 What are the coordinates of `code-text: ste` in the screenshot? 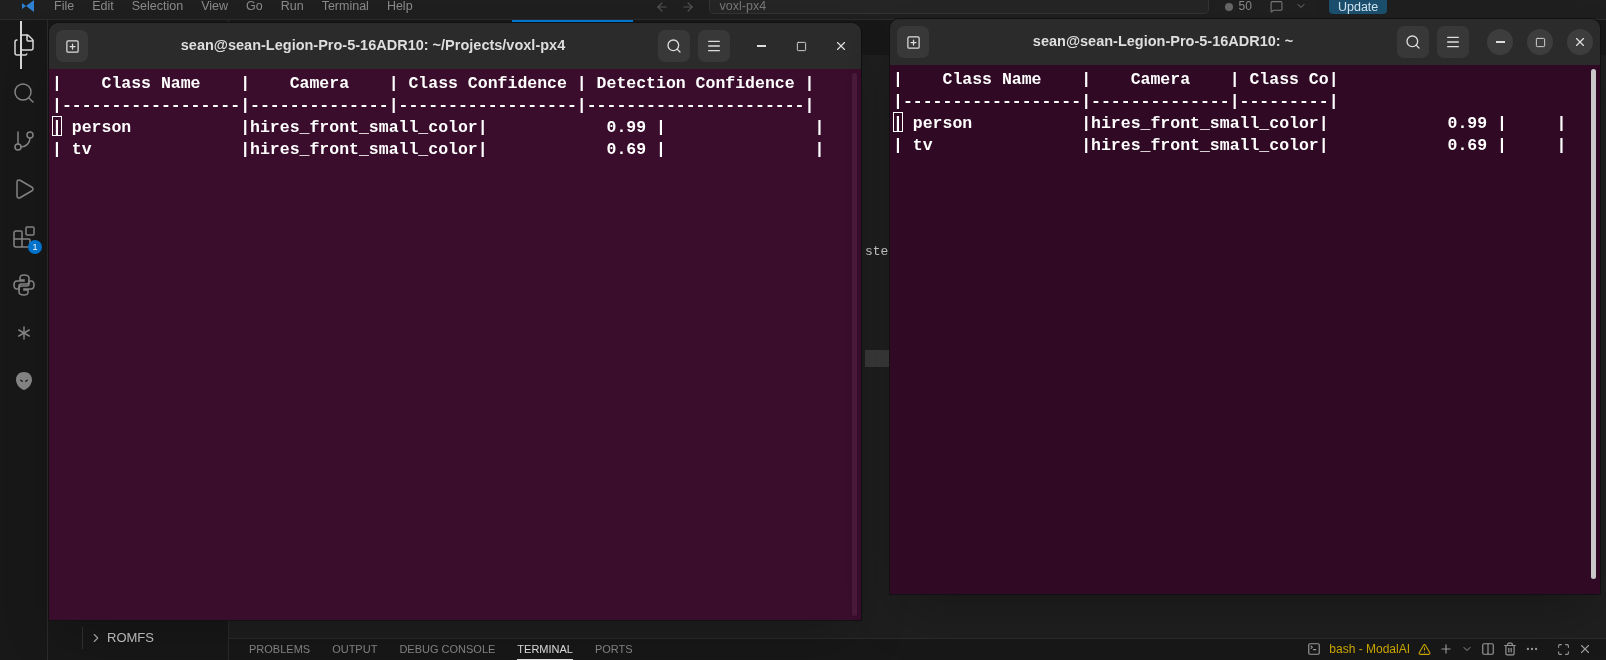 It's located at (877, 252).